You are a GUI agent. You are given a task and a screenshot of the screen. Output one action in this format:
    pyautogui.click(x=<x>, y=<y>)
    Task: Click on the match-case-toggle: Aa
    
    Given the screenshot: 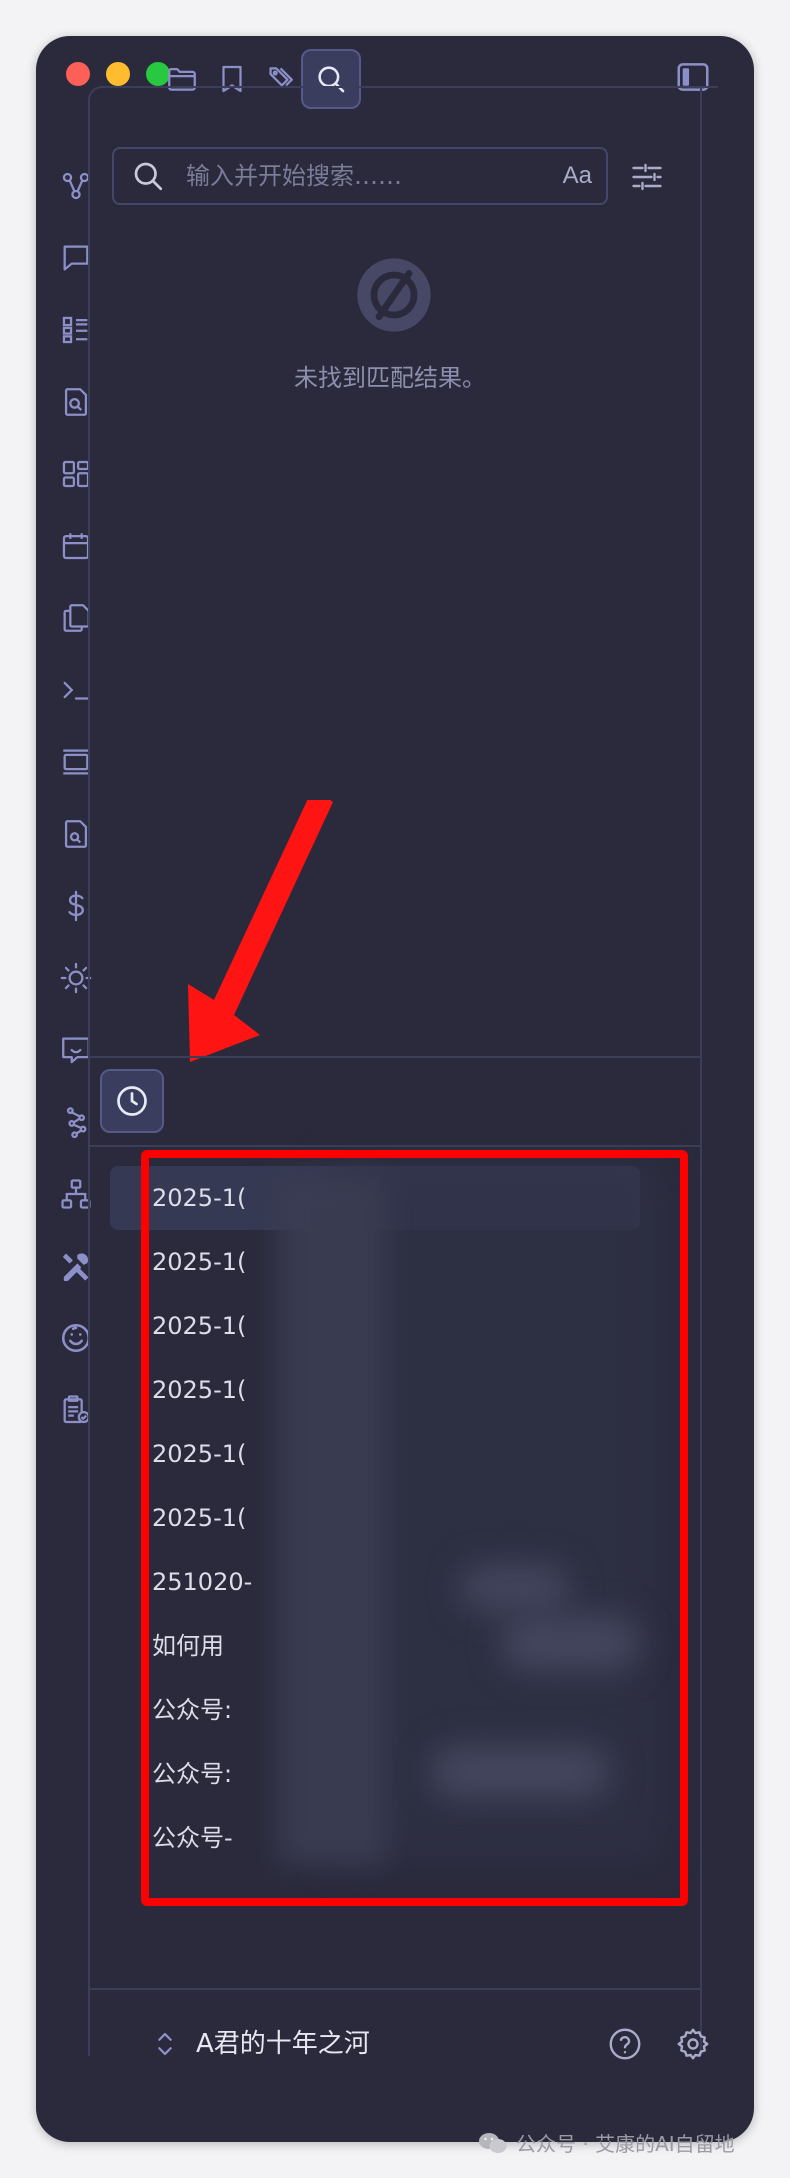 What is the action you would take?
    pyautogui.click(x=577, y=176)
    